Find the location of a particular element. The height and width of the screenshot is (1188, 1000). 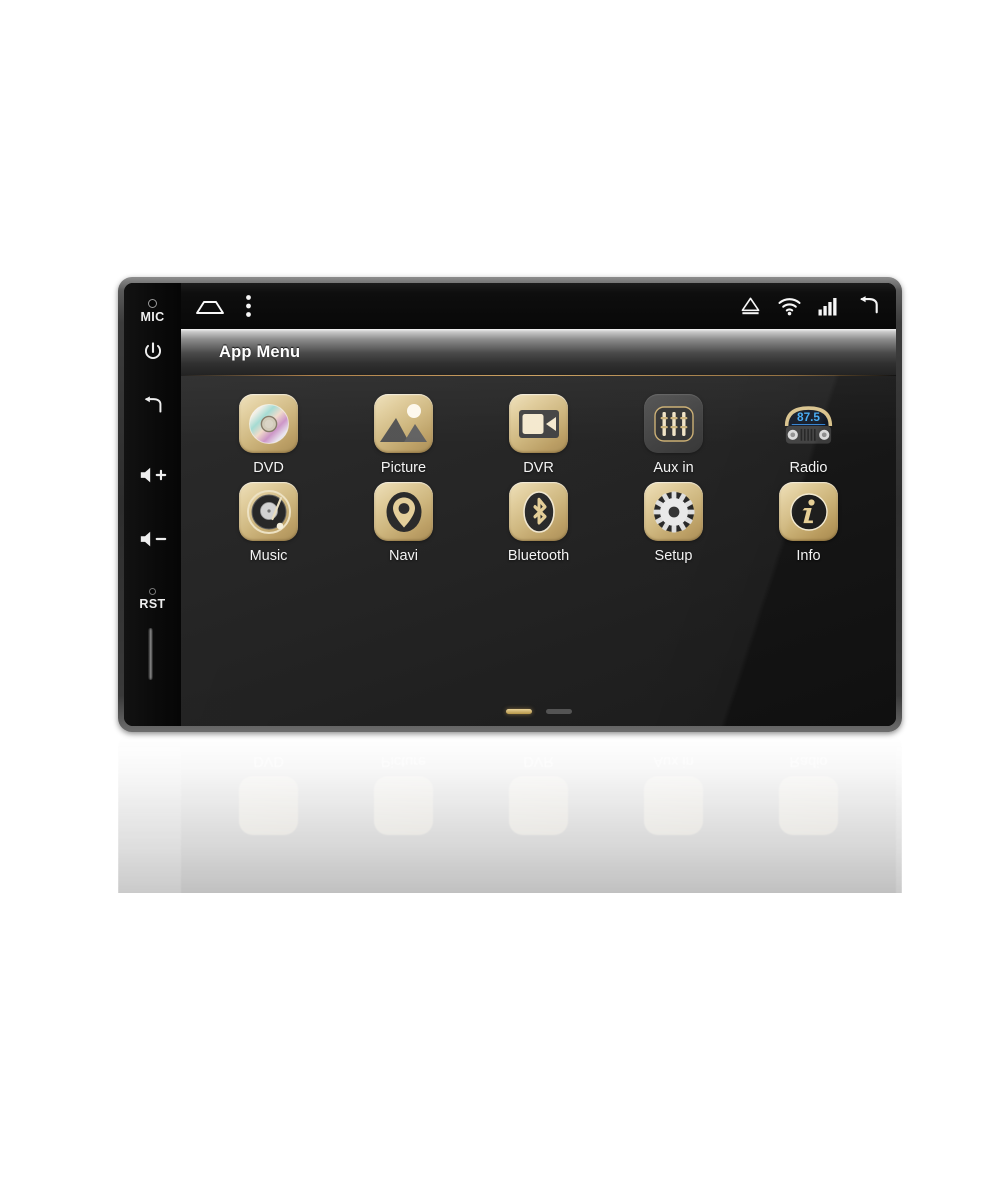

android-status-bar is located at coordinates (538, 306).